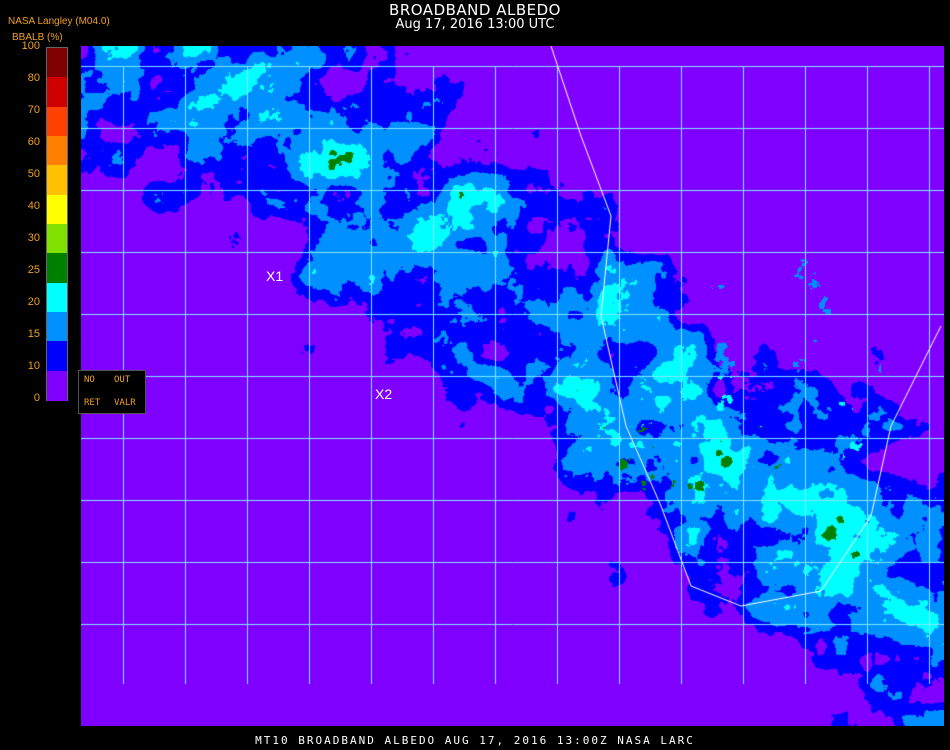 The image size is (950, 750). What do you see at coordinates (33, 142) in the screenshot?
I see `legend-tick: 60` at bounding box center [33, 142].